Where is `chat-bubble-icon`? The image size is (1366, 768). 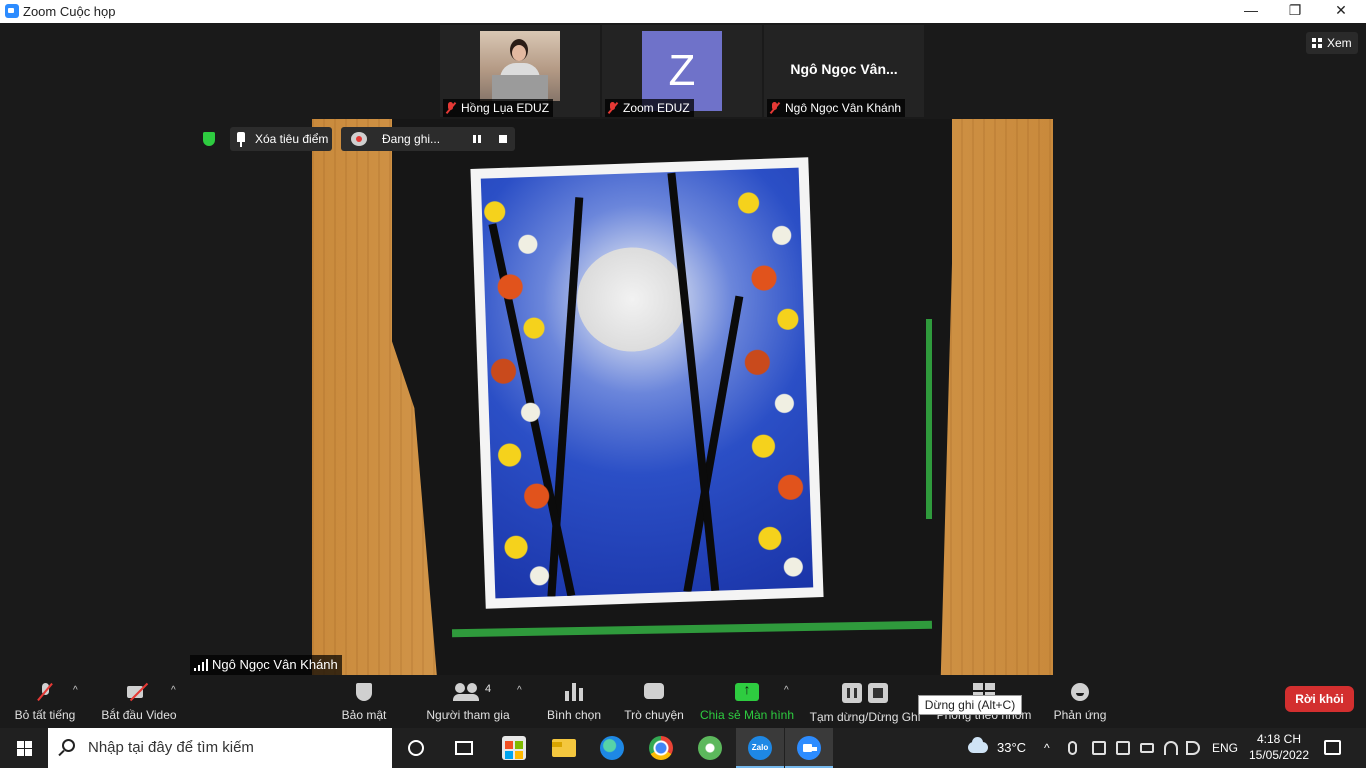
chat-bubble-icon is located at coordinates (654, 691).